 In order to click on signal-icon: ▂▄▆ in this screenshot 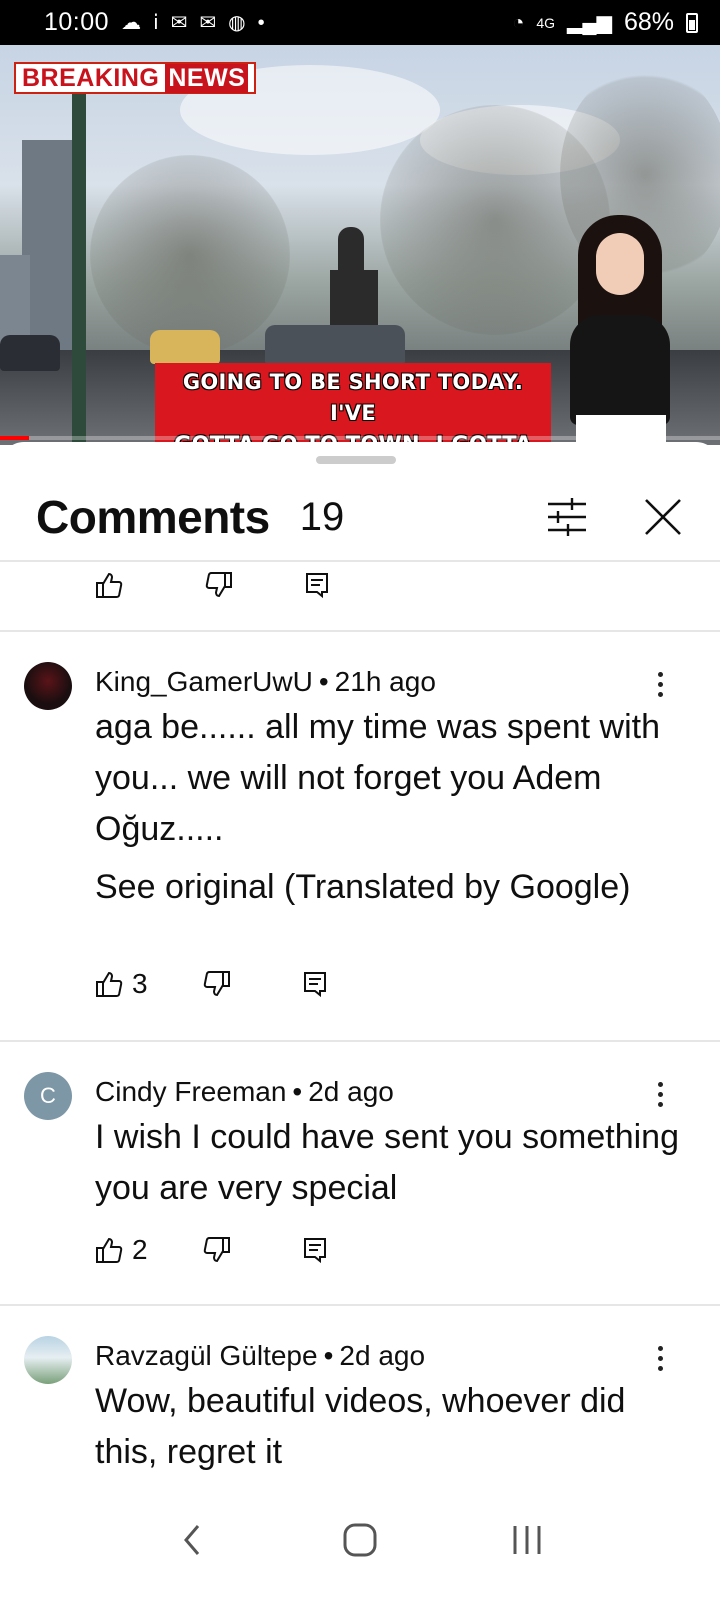, I will do `click(589, 22)`.